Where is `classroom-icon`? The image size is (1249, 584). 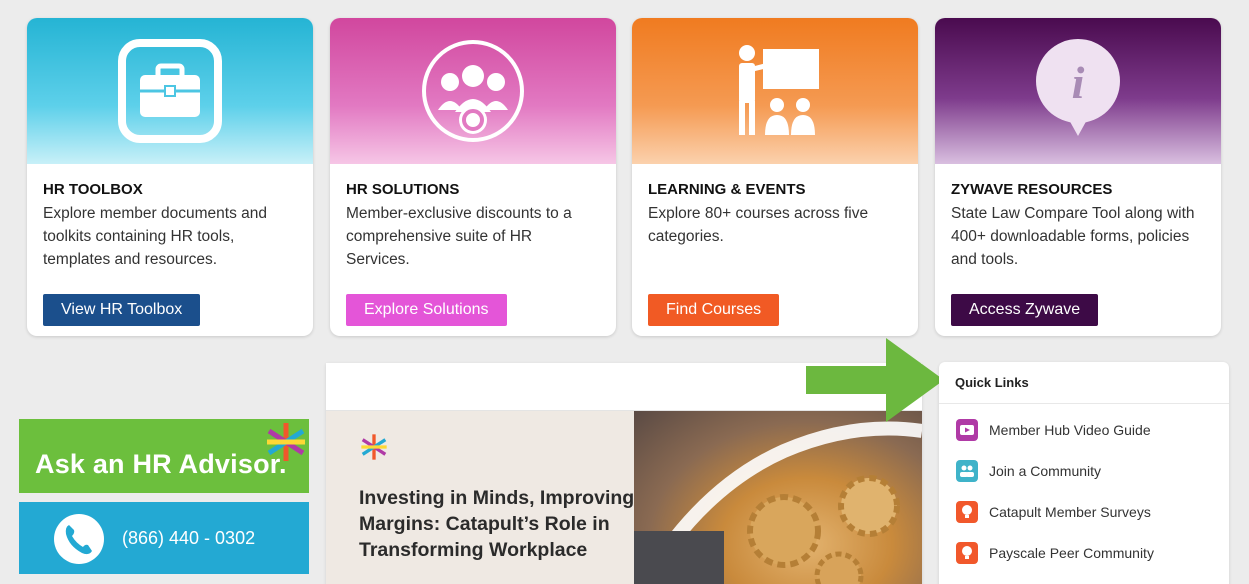 classroom-icon is located at coordinates (779, 90).